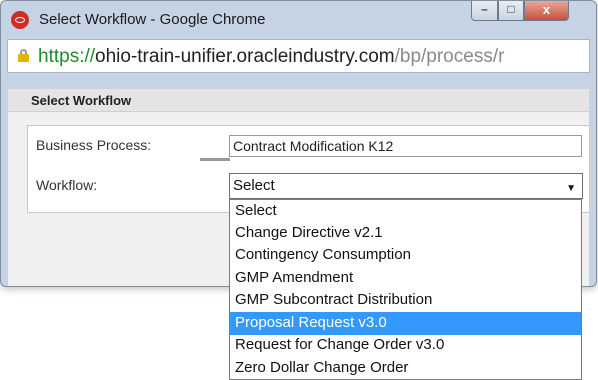 The width and height of the screenshot is (598, 380). I want to click on business-process-label: Business Process:, so click(94, 145).